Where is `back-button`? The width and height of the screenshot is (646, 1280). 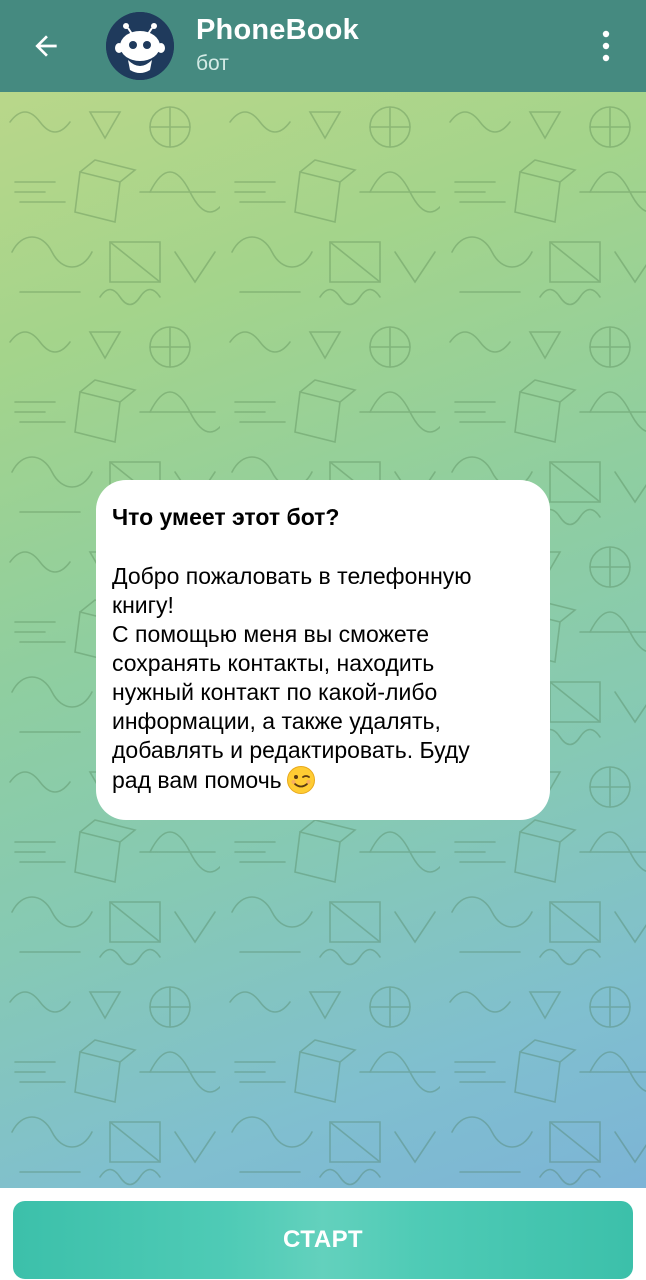 back-button is located at coordinates (46, 46).